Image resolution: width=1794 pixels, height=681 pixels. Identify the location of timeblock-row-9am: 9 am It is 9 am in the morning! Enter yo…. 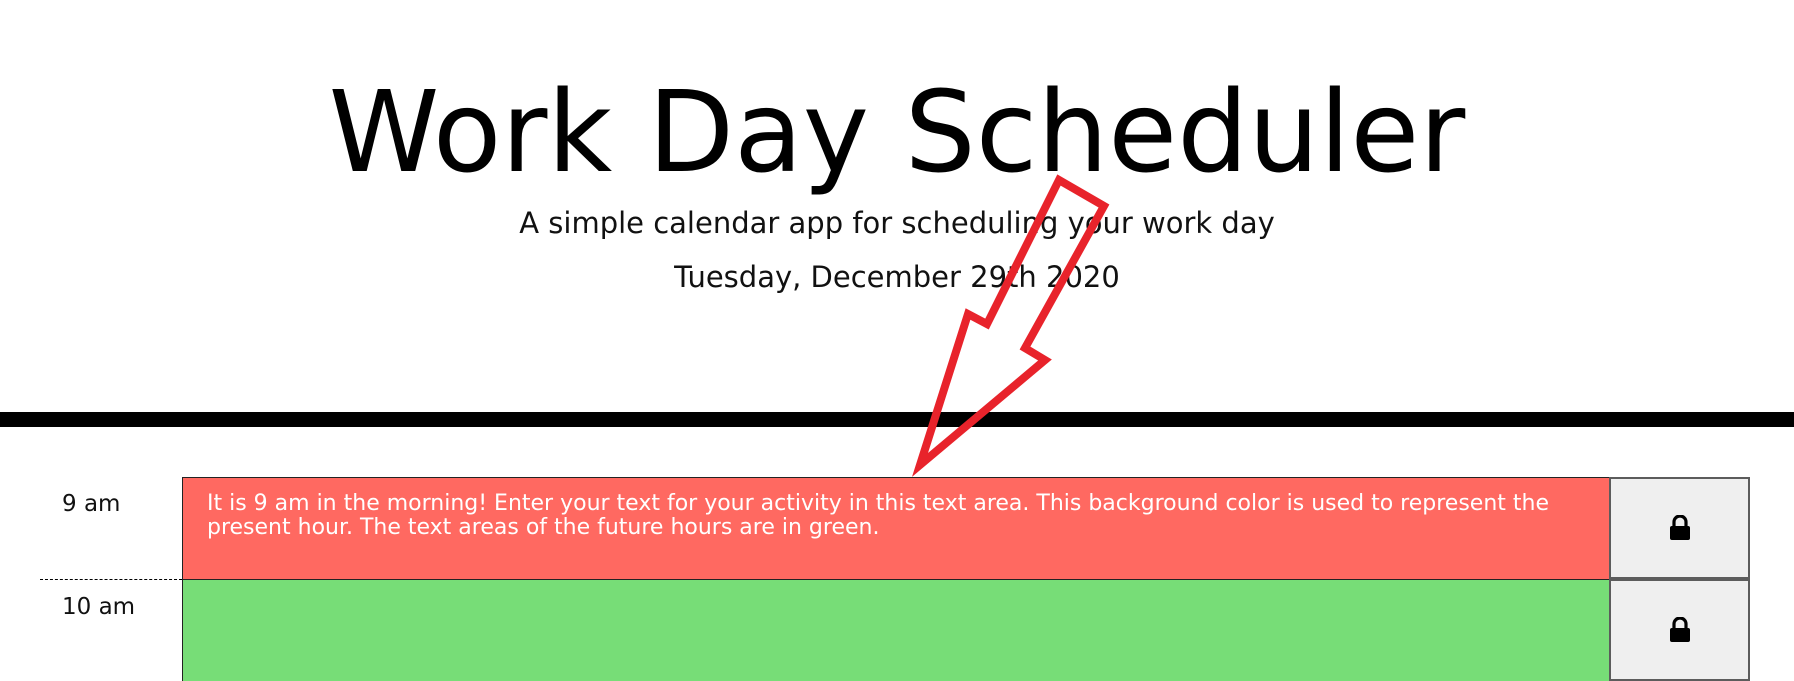
(897, 528).